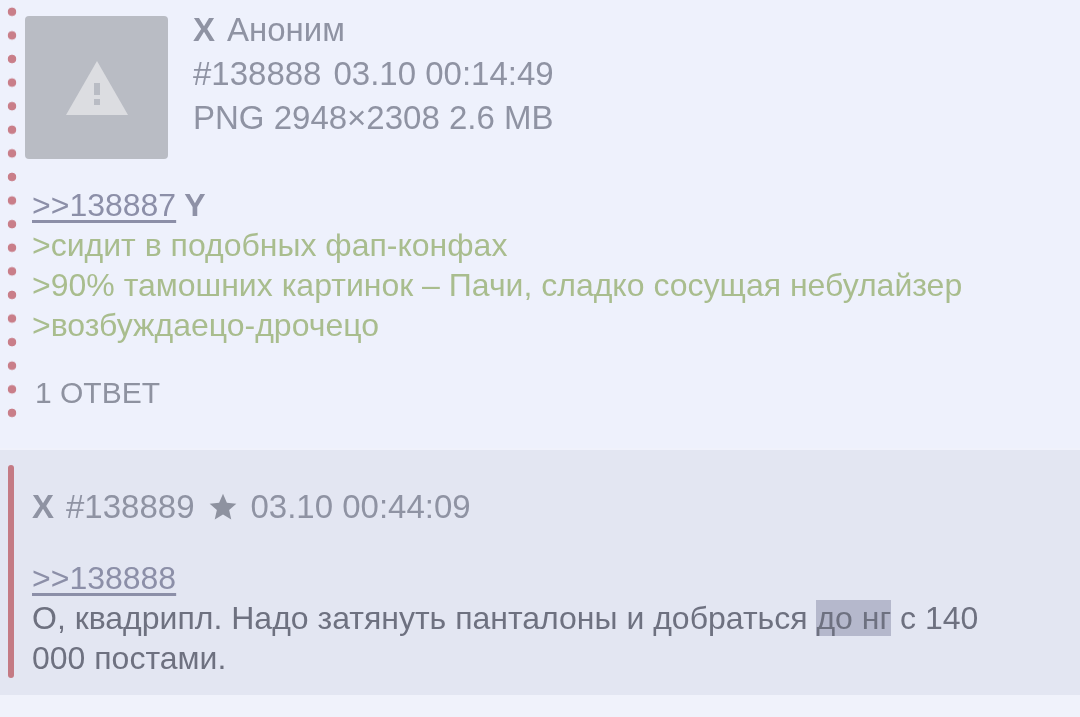  Describe the element at coordinates (270, 245) in the screenshot. I see `quote-text: >сидит в подобных фап-конфах` at that location.